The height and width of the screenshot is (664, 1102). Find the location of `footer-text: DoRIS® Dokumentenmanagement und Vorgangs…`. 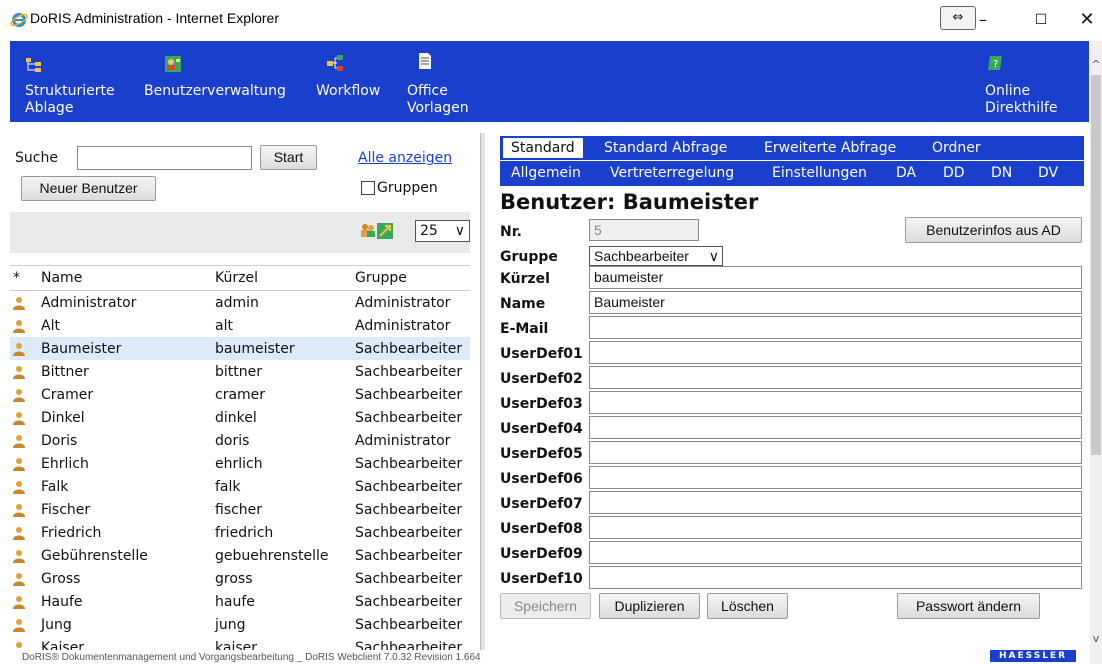

footer-text: DoRIS® Dokumentenmanagement und Vorgangs… is located at coordinates (251, 657).